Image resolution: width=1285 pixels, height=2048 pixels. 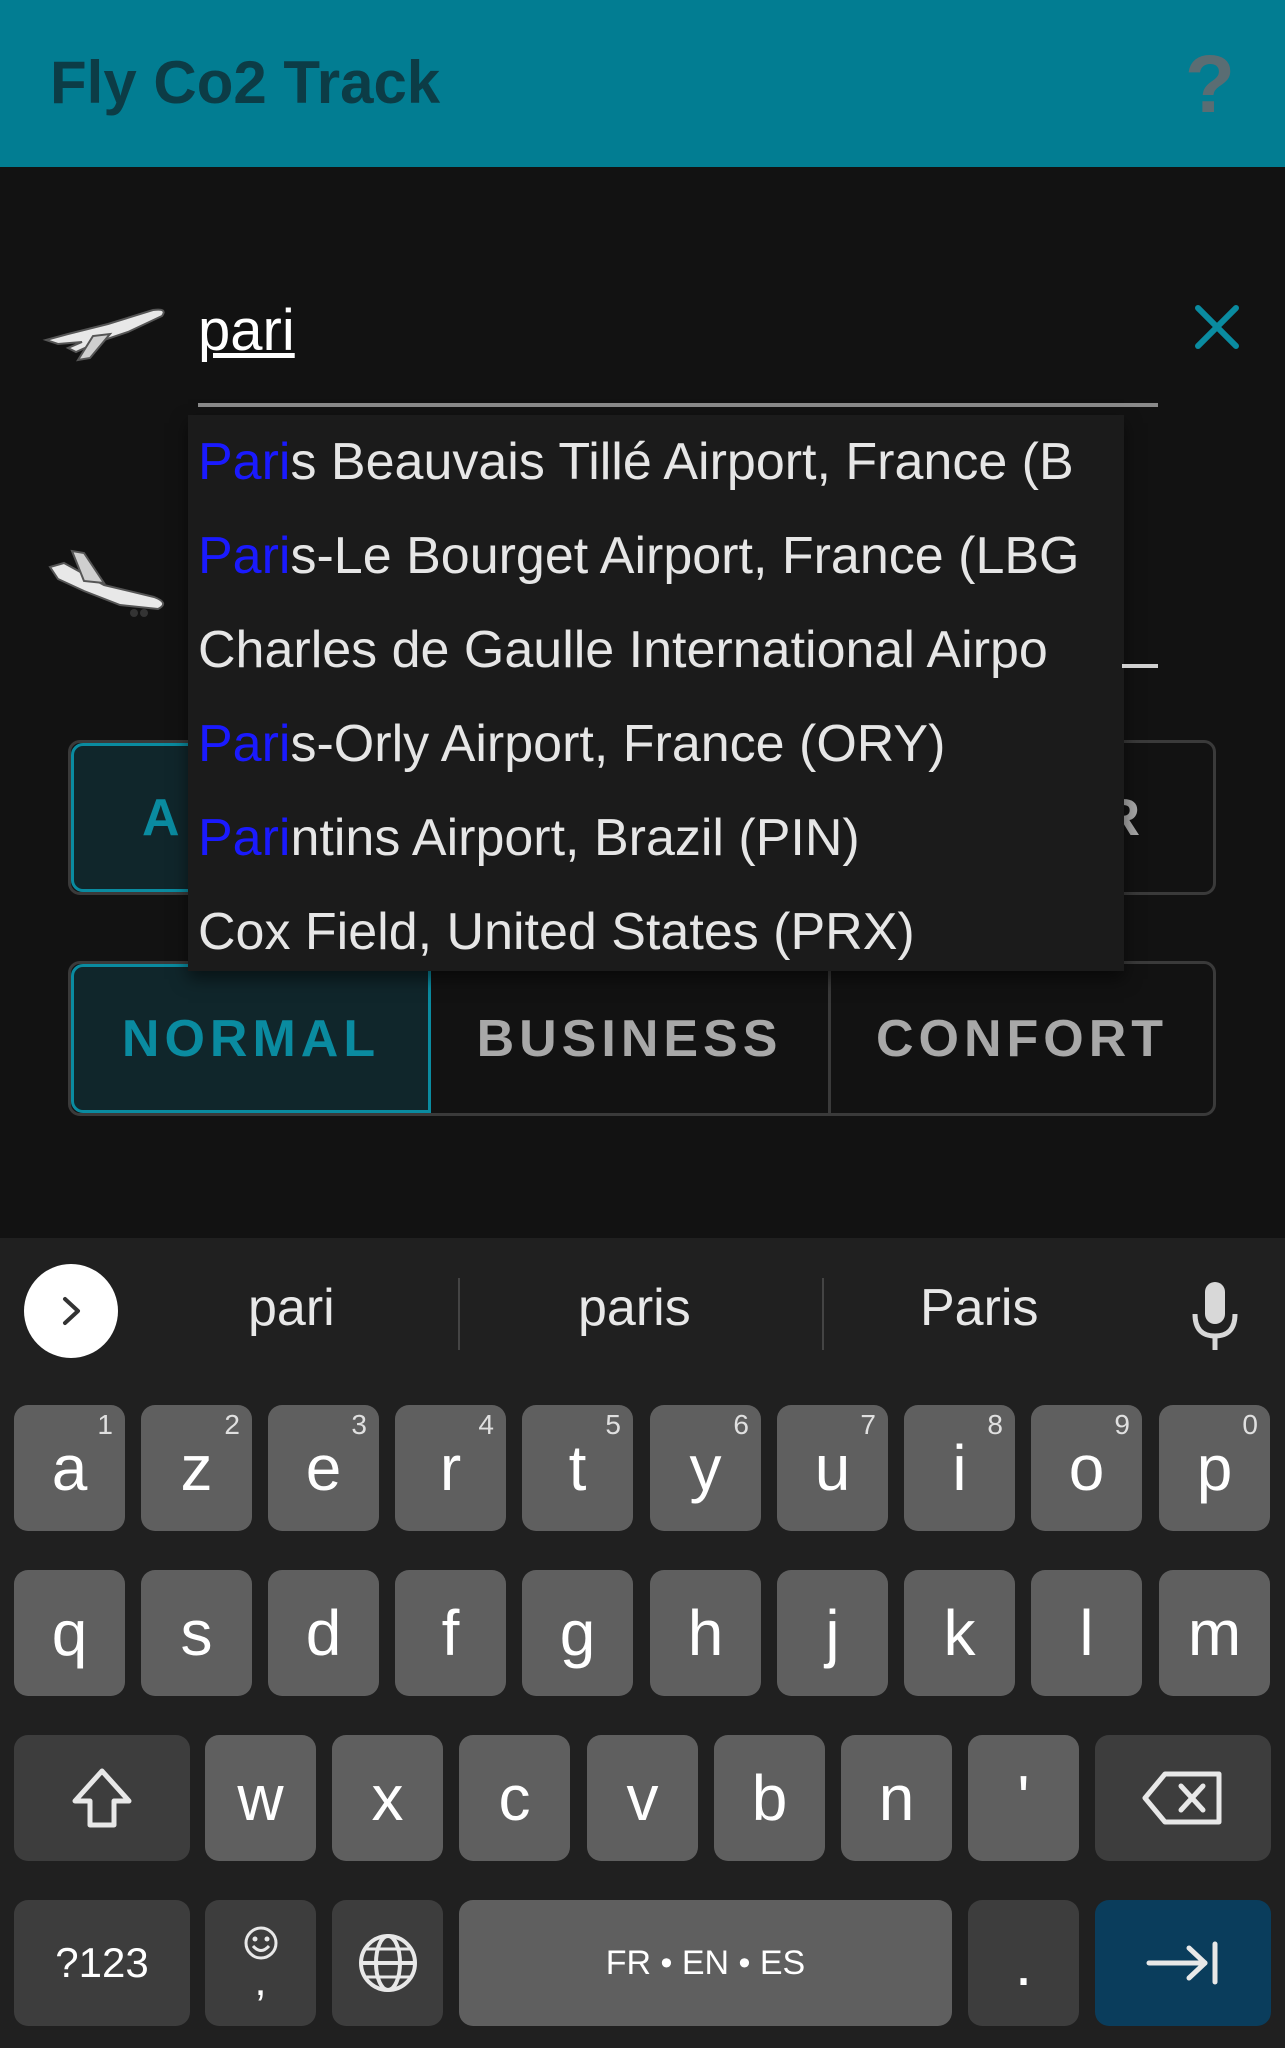 I want to click on key-e: e3, so click(x=323, y=1468).